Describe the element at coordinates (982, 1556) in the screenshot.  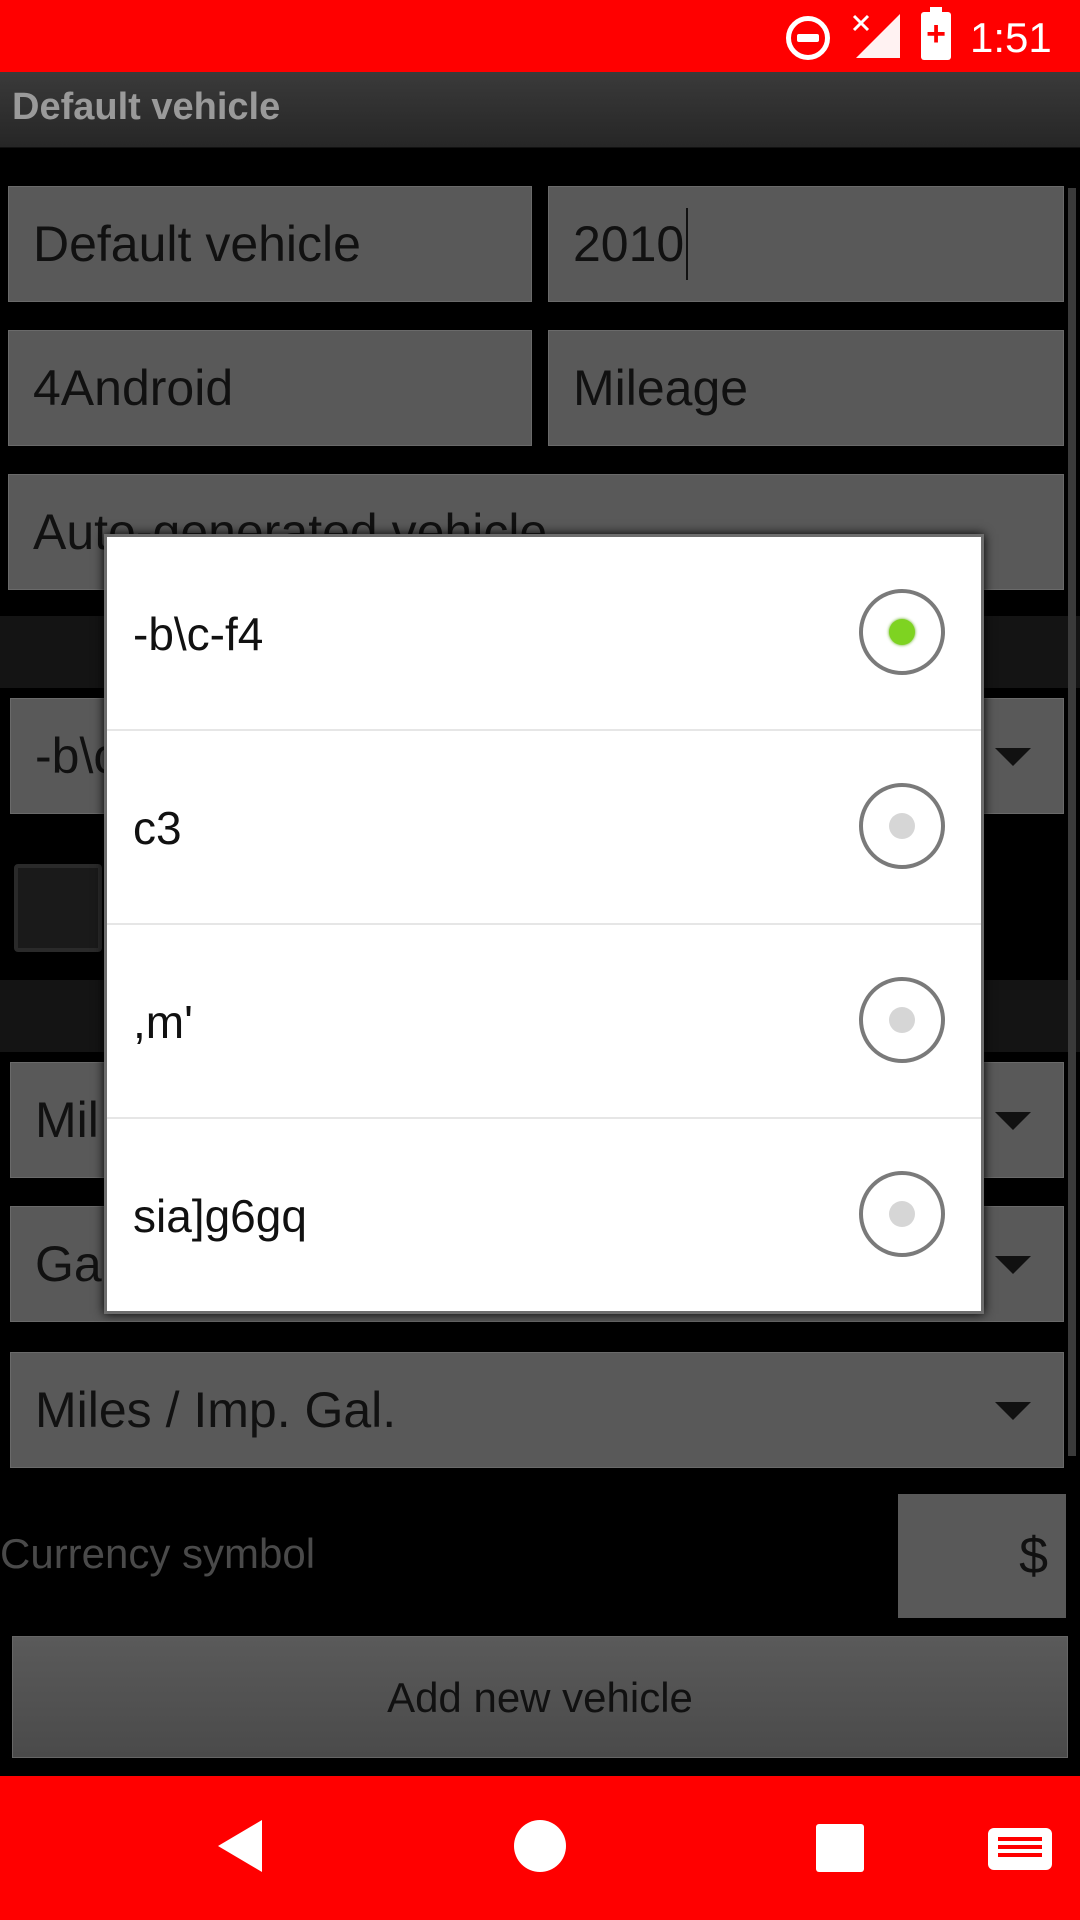
I see `currency-symbol-field: $` at that location.